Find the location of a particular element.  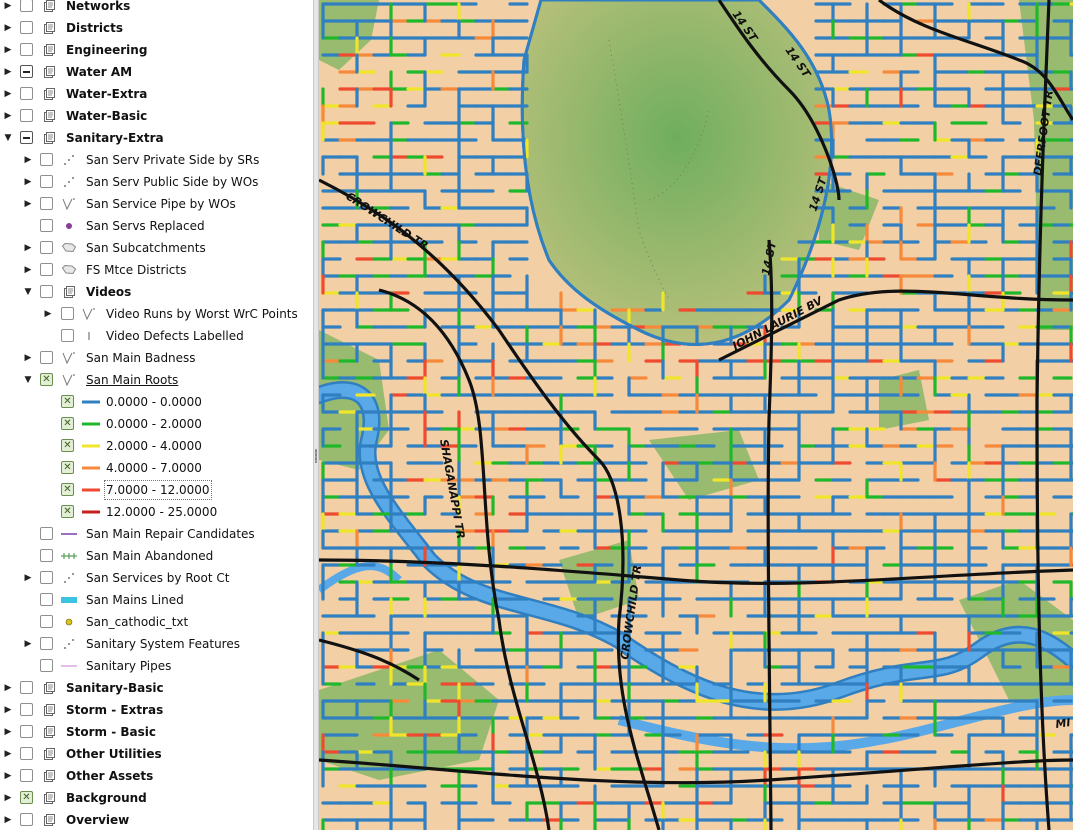

legend-row-videos: ▼ Videos is located at coordinates (156, 292).